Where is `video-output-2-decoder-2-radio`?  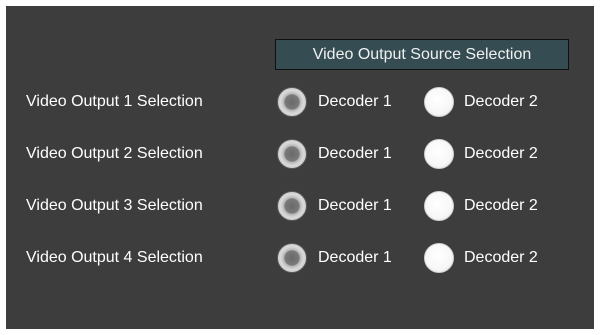 video-output-2-decoder-2-radio is located at coordinates (439, 154).